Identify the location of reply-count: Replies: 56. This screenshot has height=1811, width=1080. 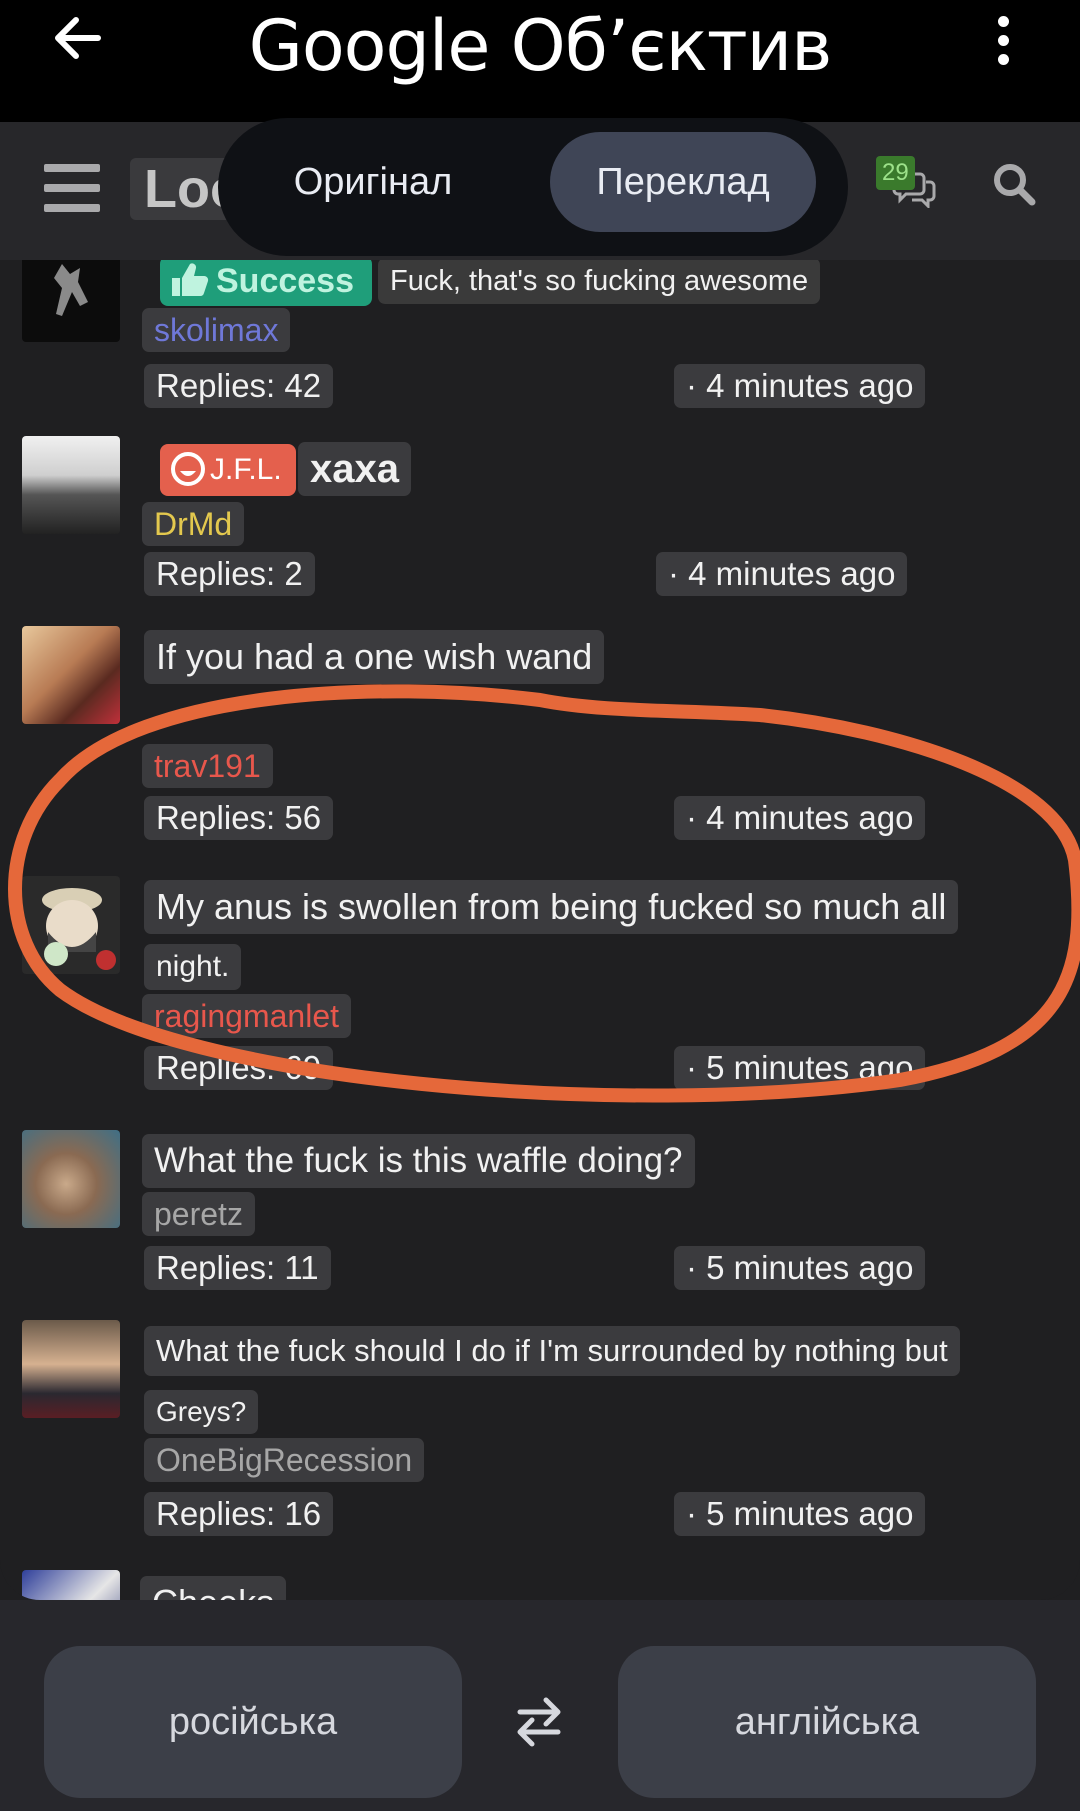
(239, 818).